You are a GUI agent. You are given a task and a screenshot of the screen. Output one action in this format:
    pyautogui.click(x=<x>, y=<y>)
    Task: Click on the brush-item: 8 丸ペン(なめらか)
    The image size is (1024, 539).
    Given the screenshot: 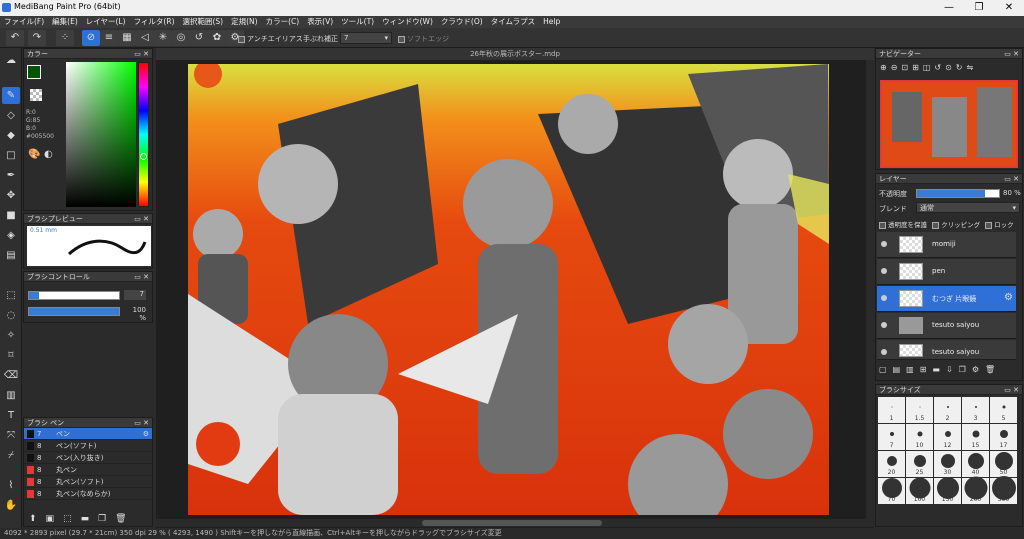 What is the action you would take?
    pyautogui.click(x=88, y=494)
    